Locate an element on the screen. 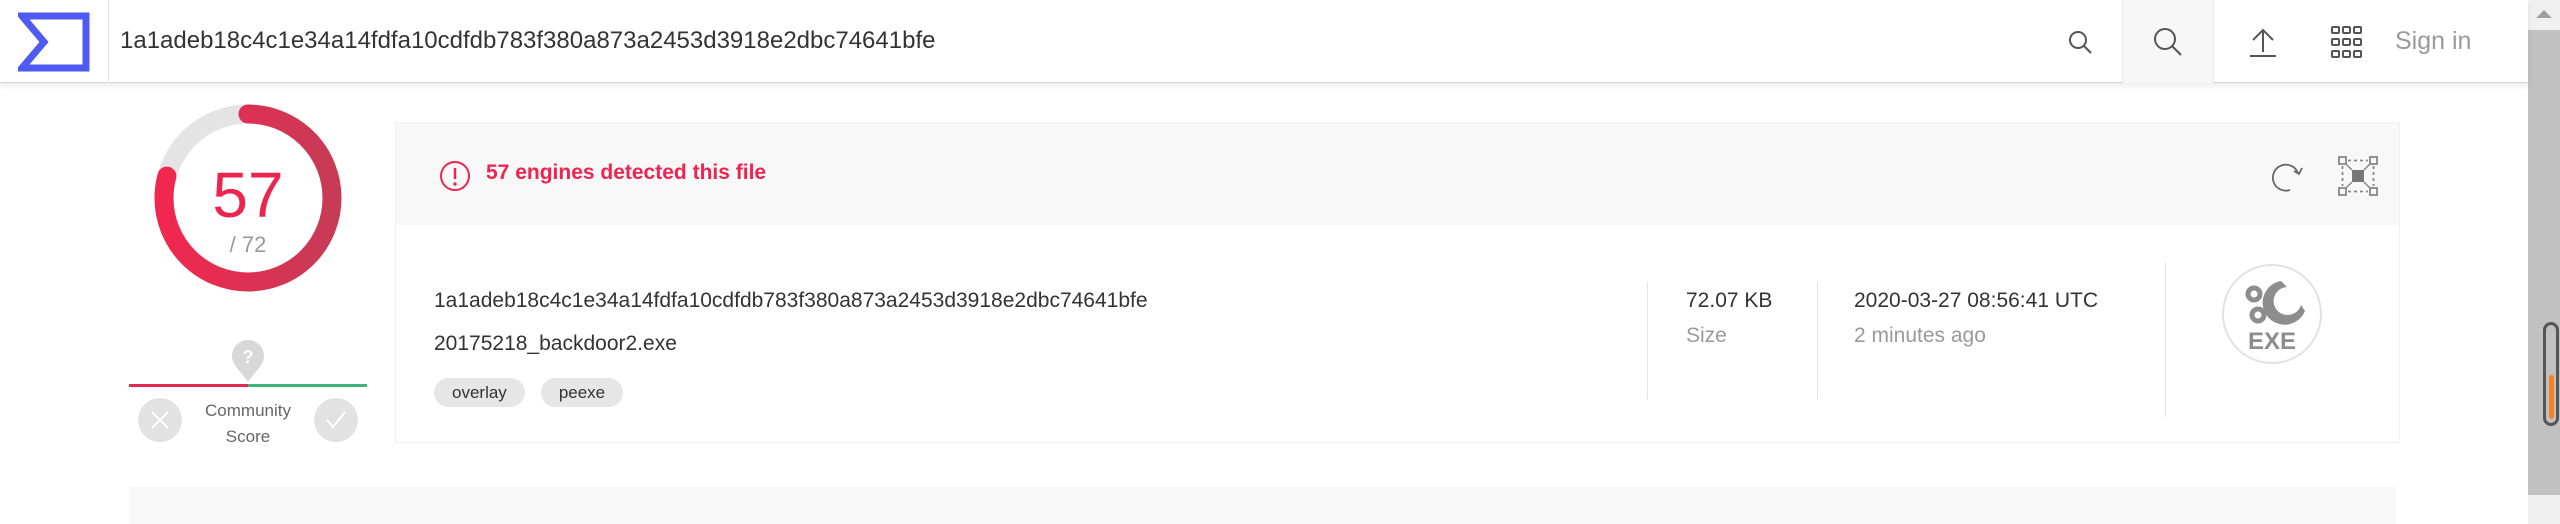  alert-icon is located at coordinates (455, 176).